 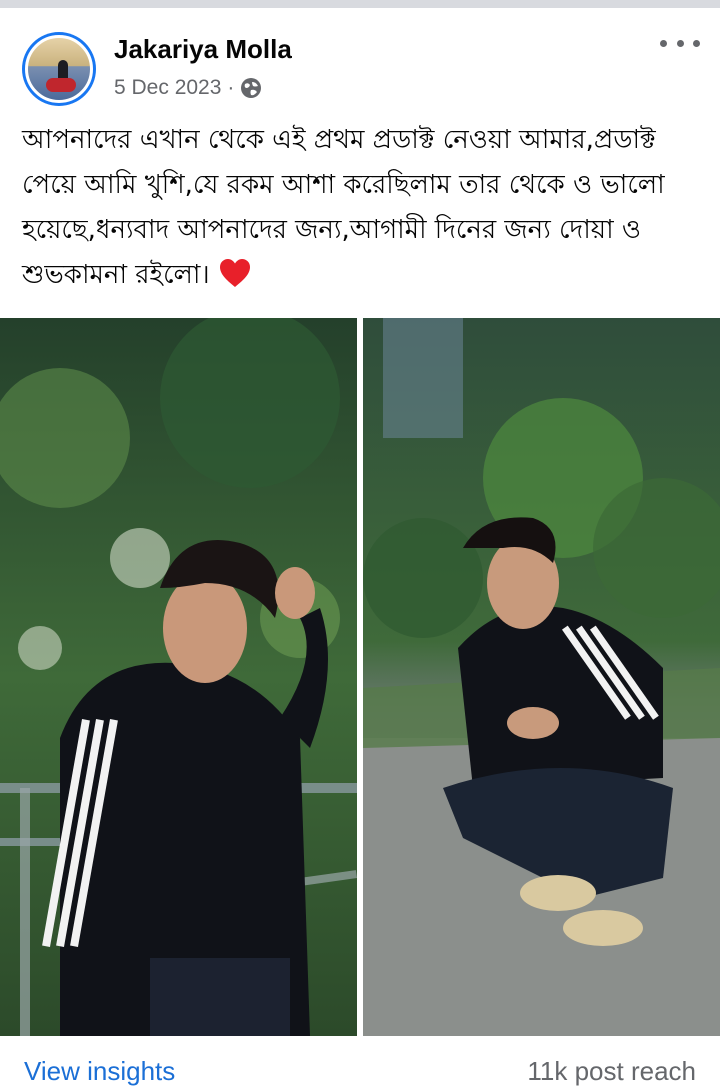 What do you see at coordinates (235, 273) in the screenshot?
I see `red-heart-icon` at bounding box center [235, 273].